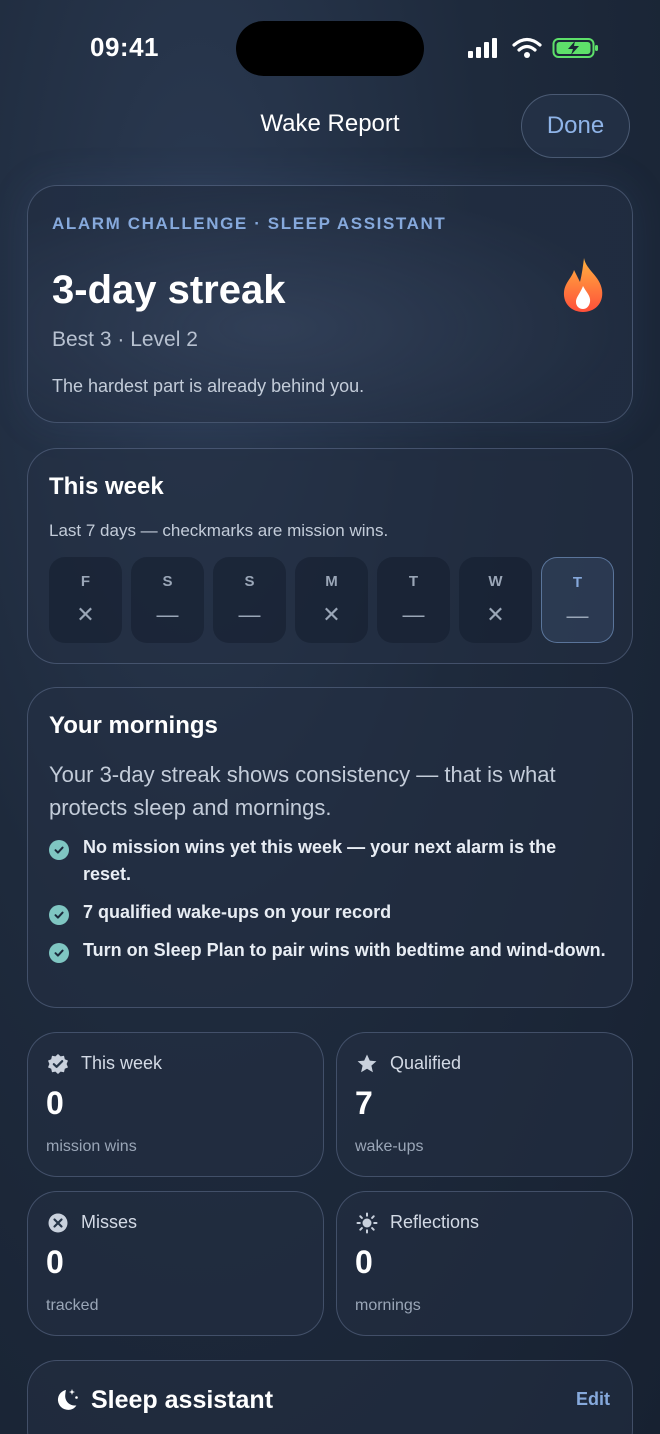 The width and height of the screenshot is (660, 1434). I want to click on wifi-icon, so click(527, 47).